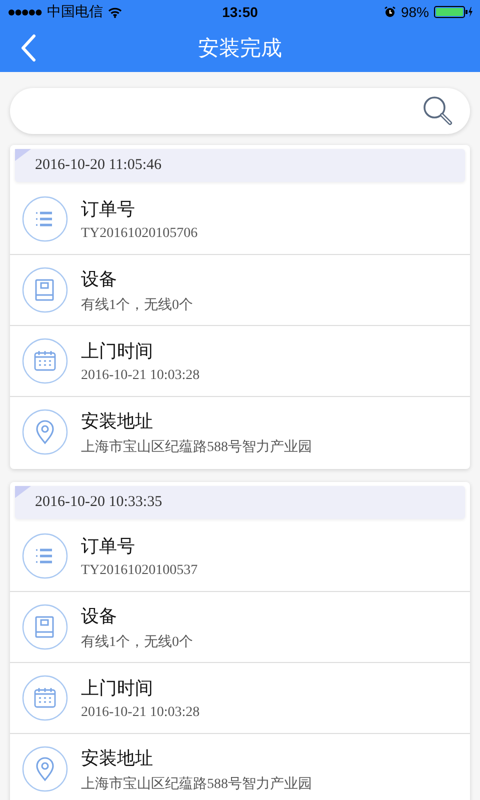 This screenshot has height=800, width=480. I want to click on clock-text: 13:50, so click(240, 12).